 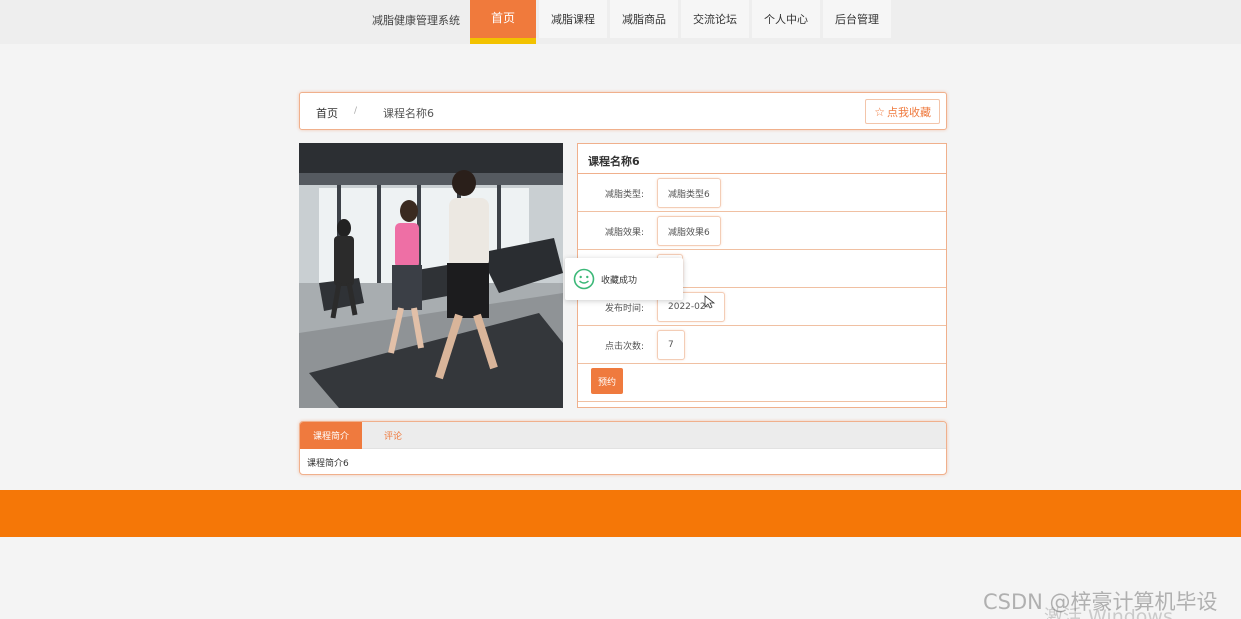 I want to click on csdn-watermark: CSDN @梓豪计算机毕设, so click(x=1100, y=602).